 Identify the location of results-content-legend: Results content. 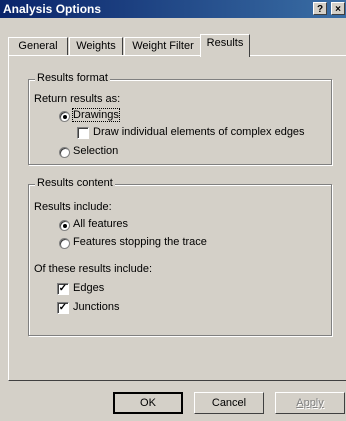
(75, 183).